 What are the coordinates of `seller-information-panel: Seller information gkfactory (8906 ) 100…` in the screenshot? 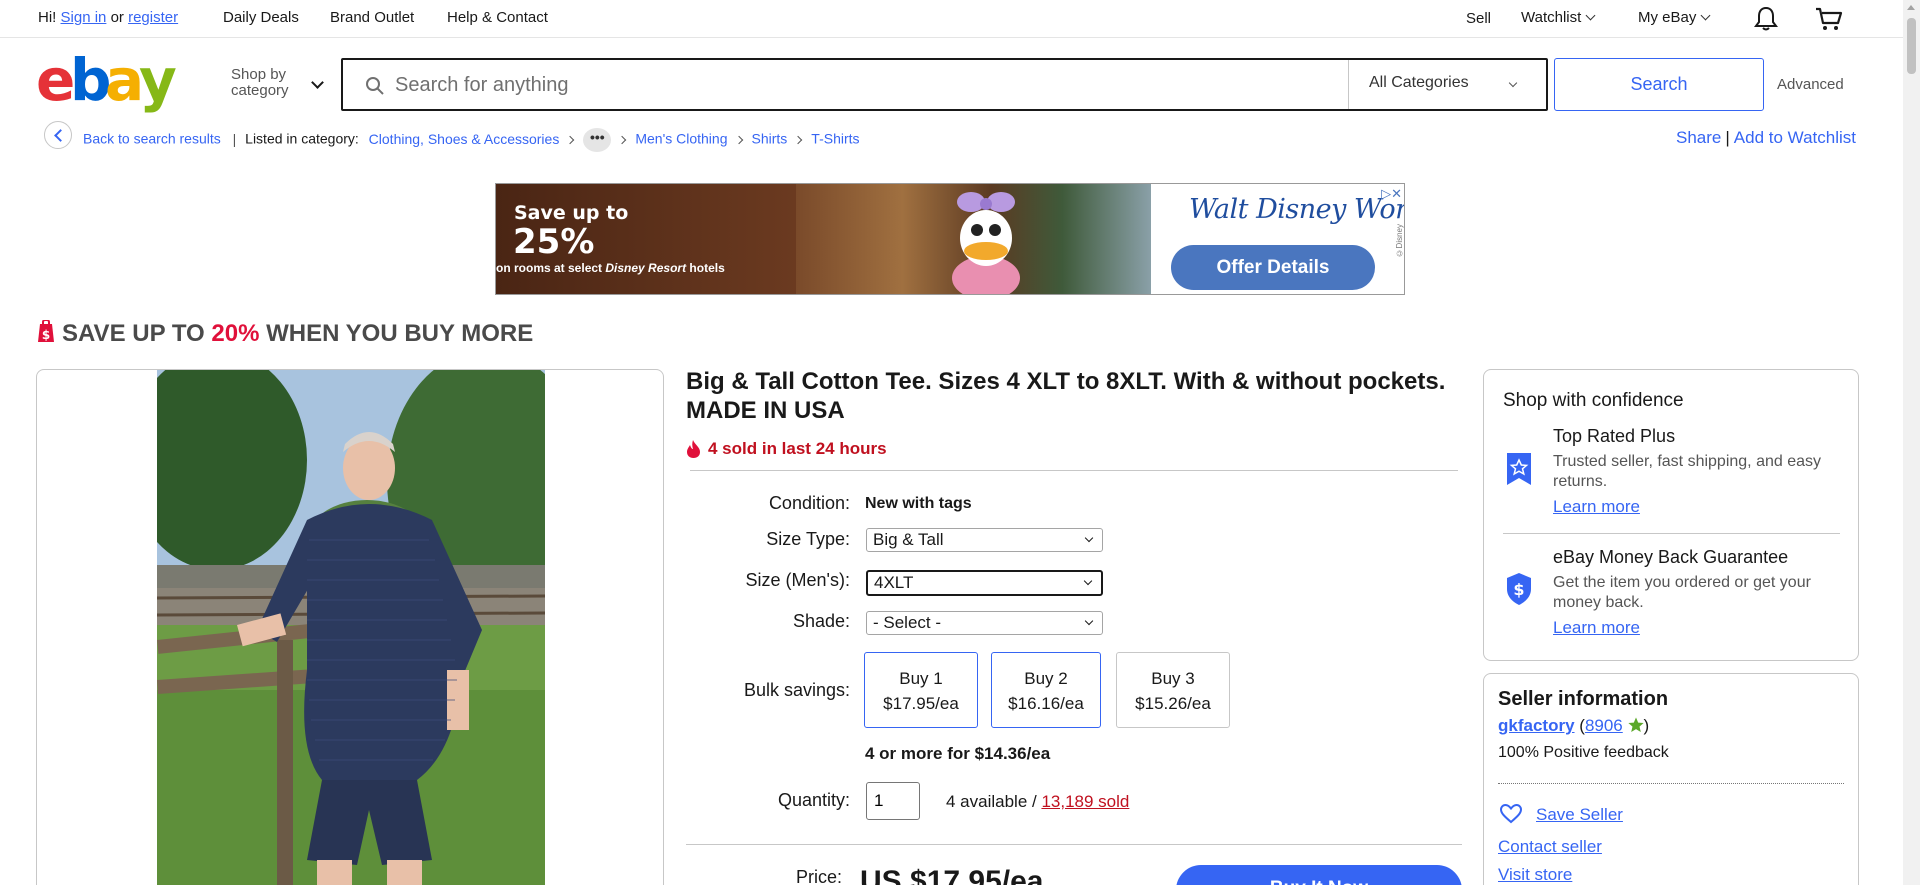 It's located at (1671, 779).